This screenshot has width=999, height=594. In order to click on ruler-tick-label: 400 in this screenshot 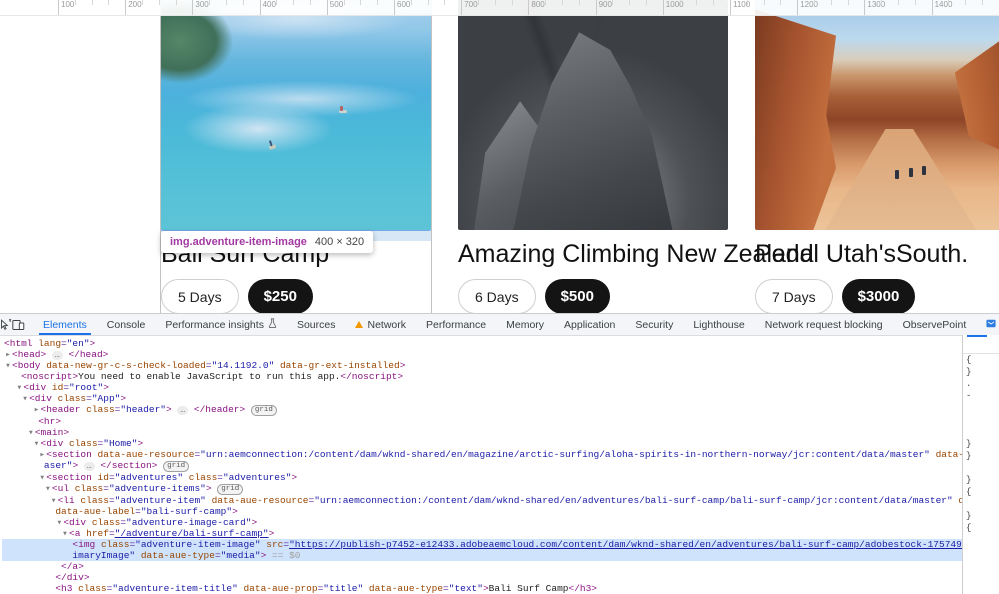, I will do `click(269, 4)`.